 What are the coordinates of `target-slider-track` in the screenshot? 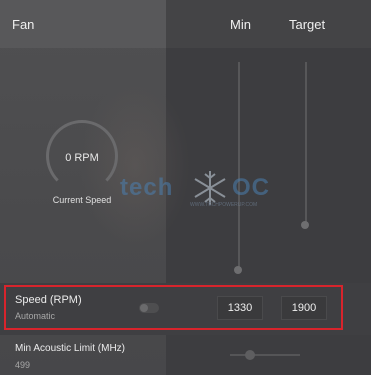 It's located at (306, 144).